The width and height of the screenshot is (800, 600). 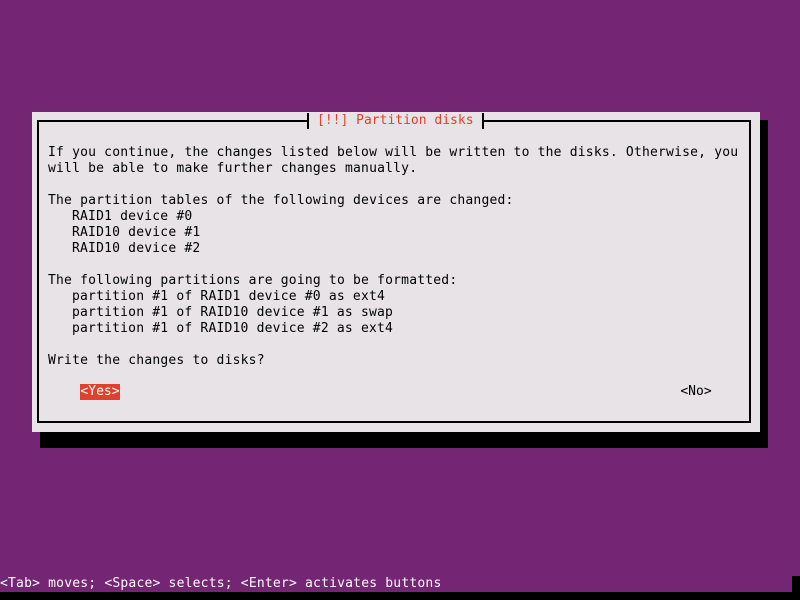 I want to click on partition-item: partition #1 of RAID10 device #1 as swap, so click(x=233, y=312).